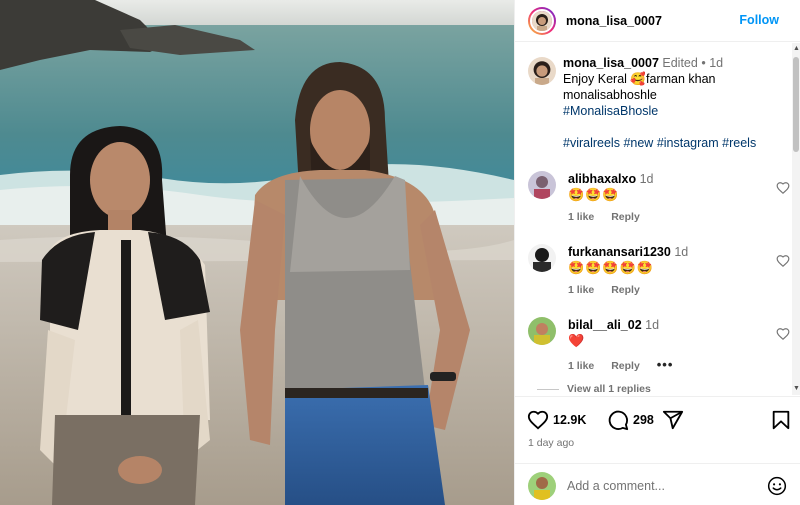 The height and width of the screenshot is (505, 800). I want to click on commenter-username: bilal__ali_02, so click(605, 325).